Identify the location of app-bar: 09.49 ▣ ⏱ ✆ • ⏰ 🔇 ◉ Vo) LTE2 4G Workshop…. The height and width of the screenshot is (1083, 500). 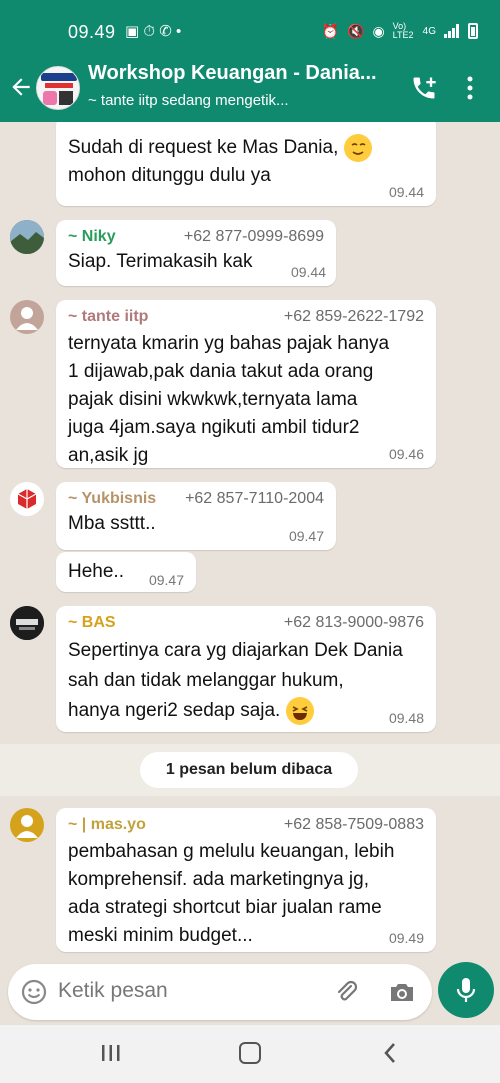
(250, 61).